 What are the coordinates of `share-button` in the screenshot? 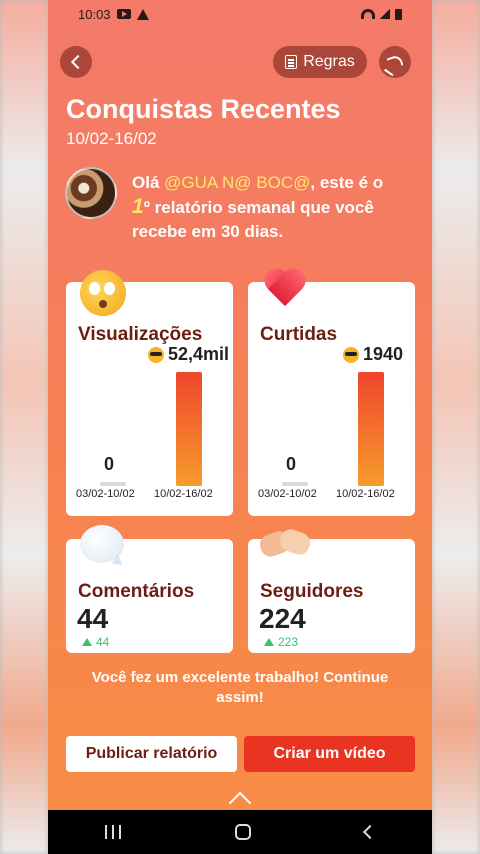 It's located at (395, 62).